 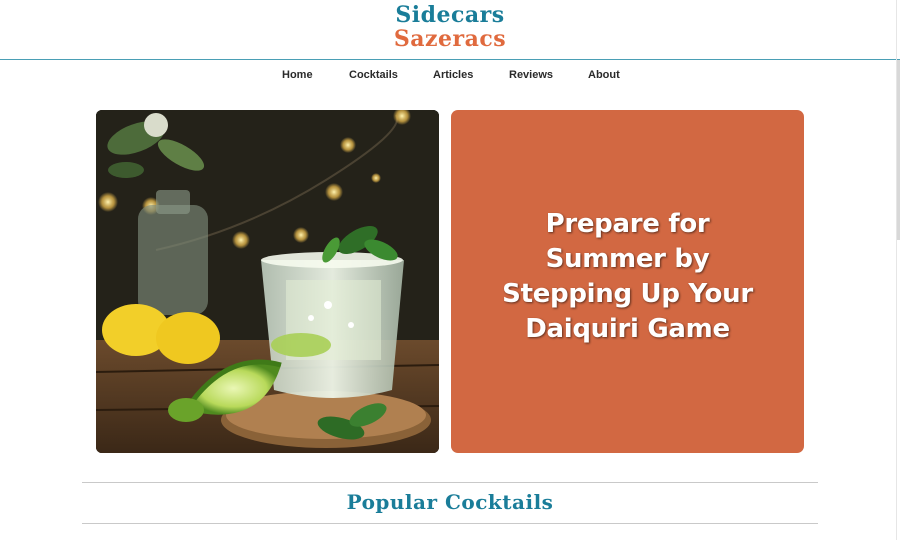 What do you see at coordinates (450, 39) in the screenshot?
I see `logo-line-sazeracs: Sazeracs` at bounding box center [450, 39].